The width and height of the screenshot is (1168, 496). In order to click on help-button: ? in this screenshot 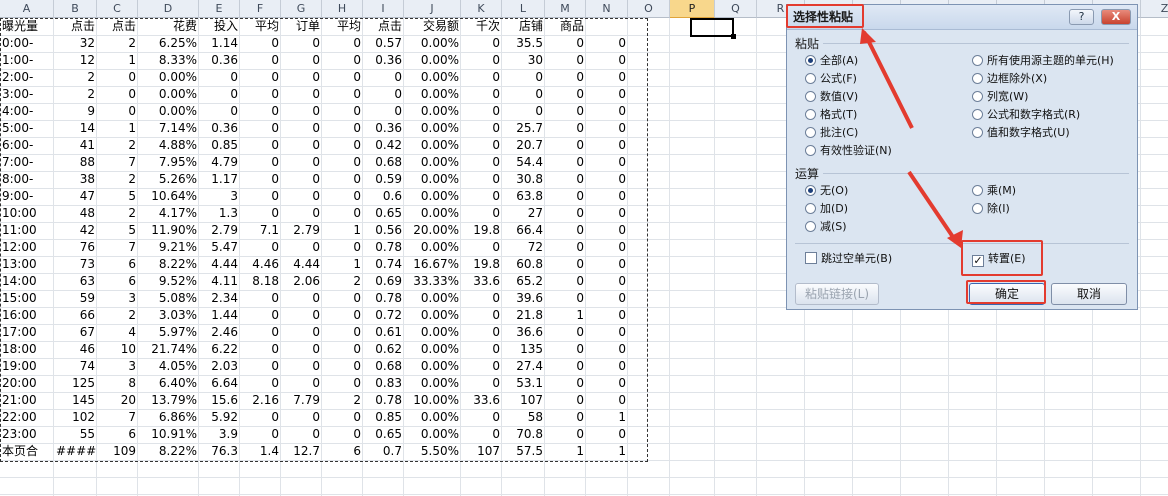, I will do `click(1081, 17)`.